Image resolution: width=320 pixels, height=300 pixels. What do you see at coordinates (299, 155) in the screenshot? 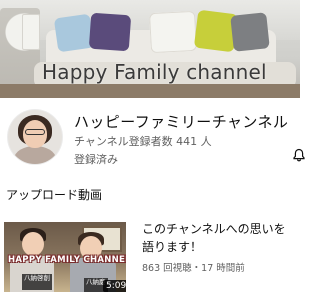
I see `bell-icon` at bounding box center [299, 155].